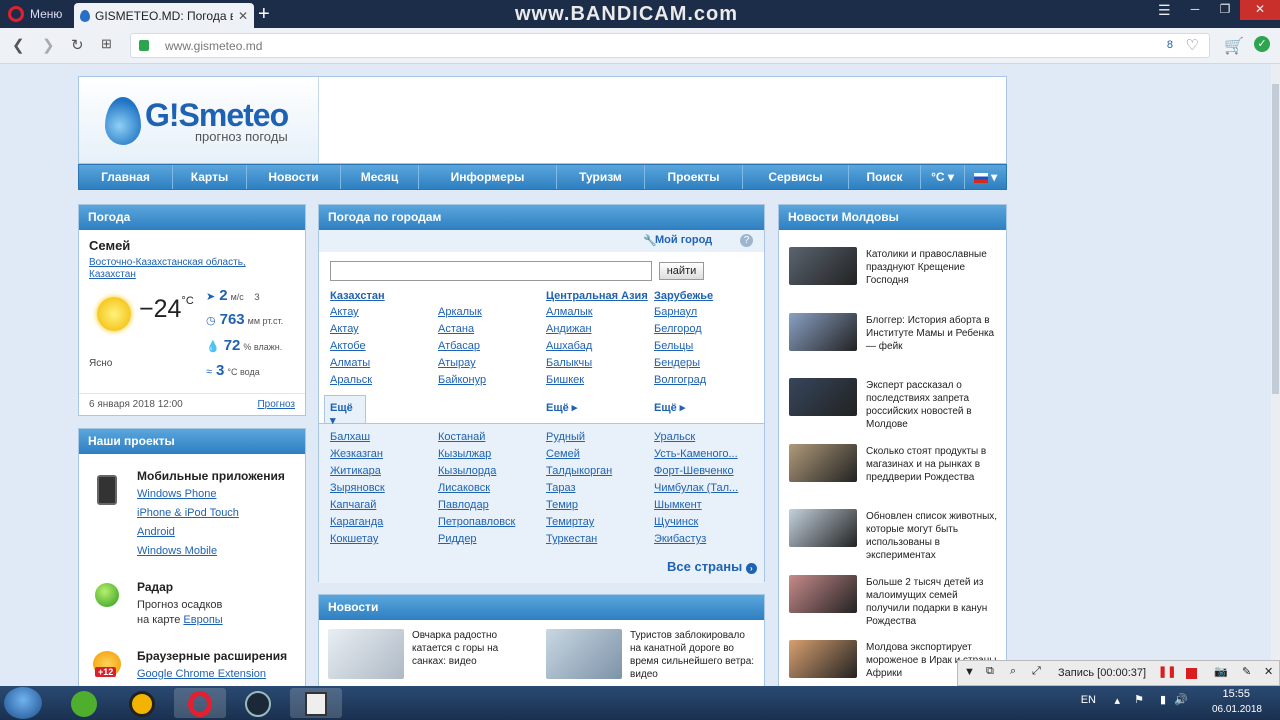 The width and height of the screenshot is (1280, 720). I want to click on clock-date: 06.01.2018, so click(1237, 709).